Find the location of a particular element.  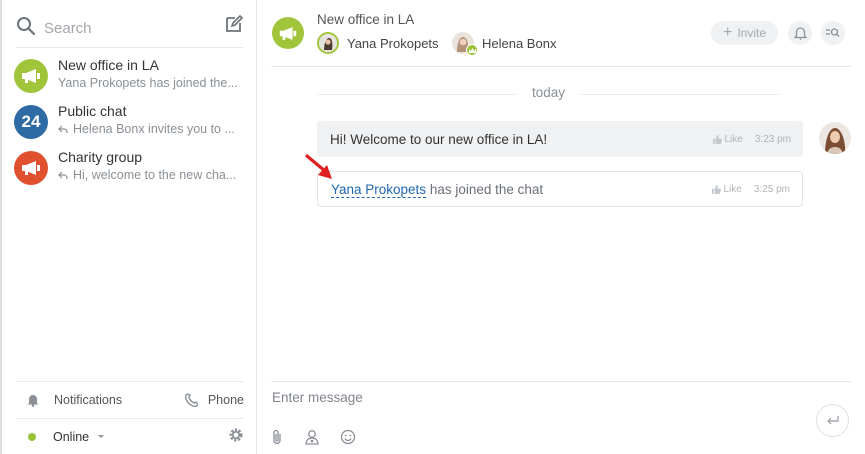

invite-button: + Invite is located at coordinates (744, 33).